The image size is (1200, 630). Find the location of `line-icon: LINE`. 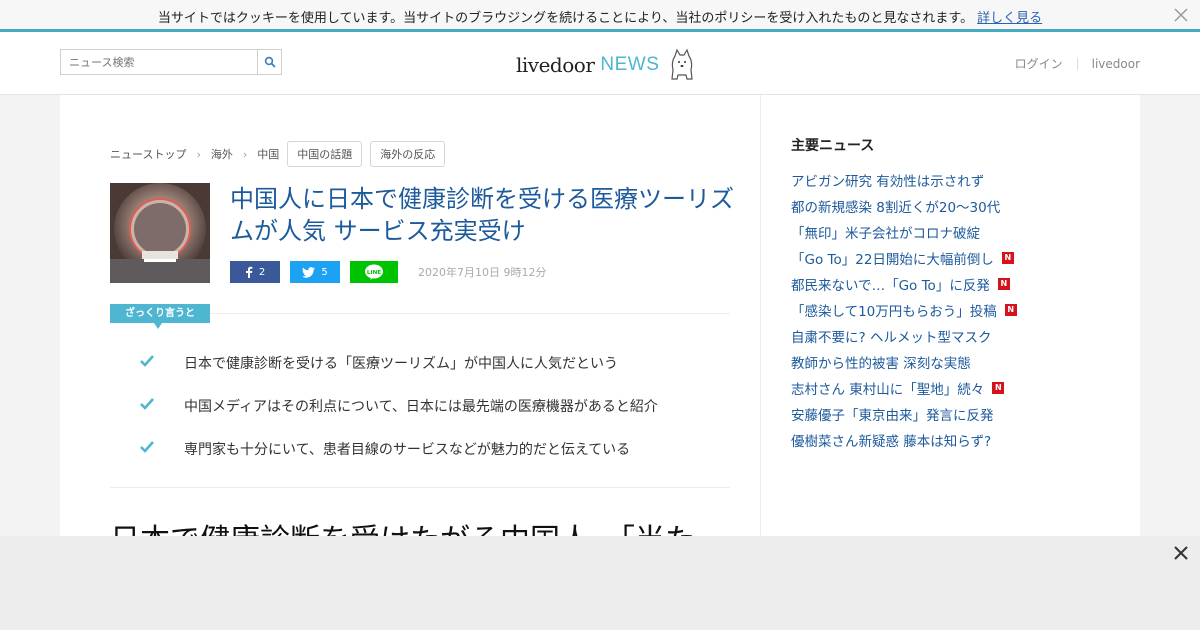

line-icon: LINE is located at coordinates (374, 272).